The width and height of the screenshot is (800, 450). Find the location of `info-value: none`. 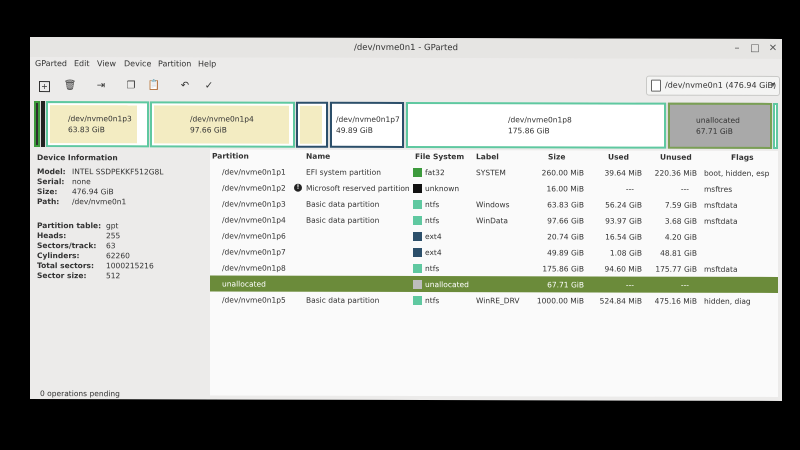

info-value: none is located at coordinates (81, 182).